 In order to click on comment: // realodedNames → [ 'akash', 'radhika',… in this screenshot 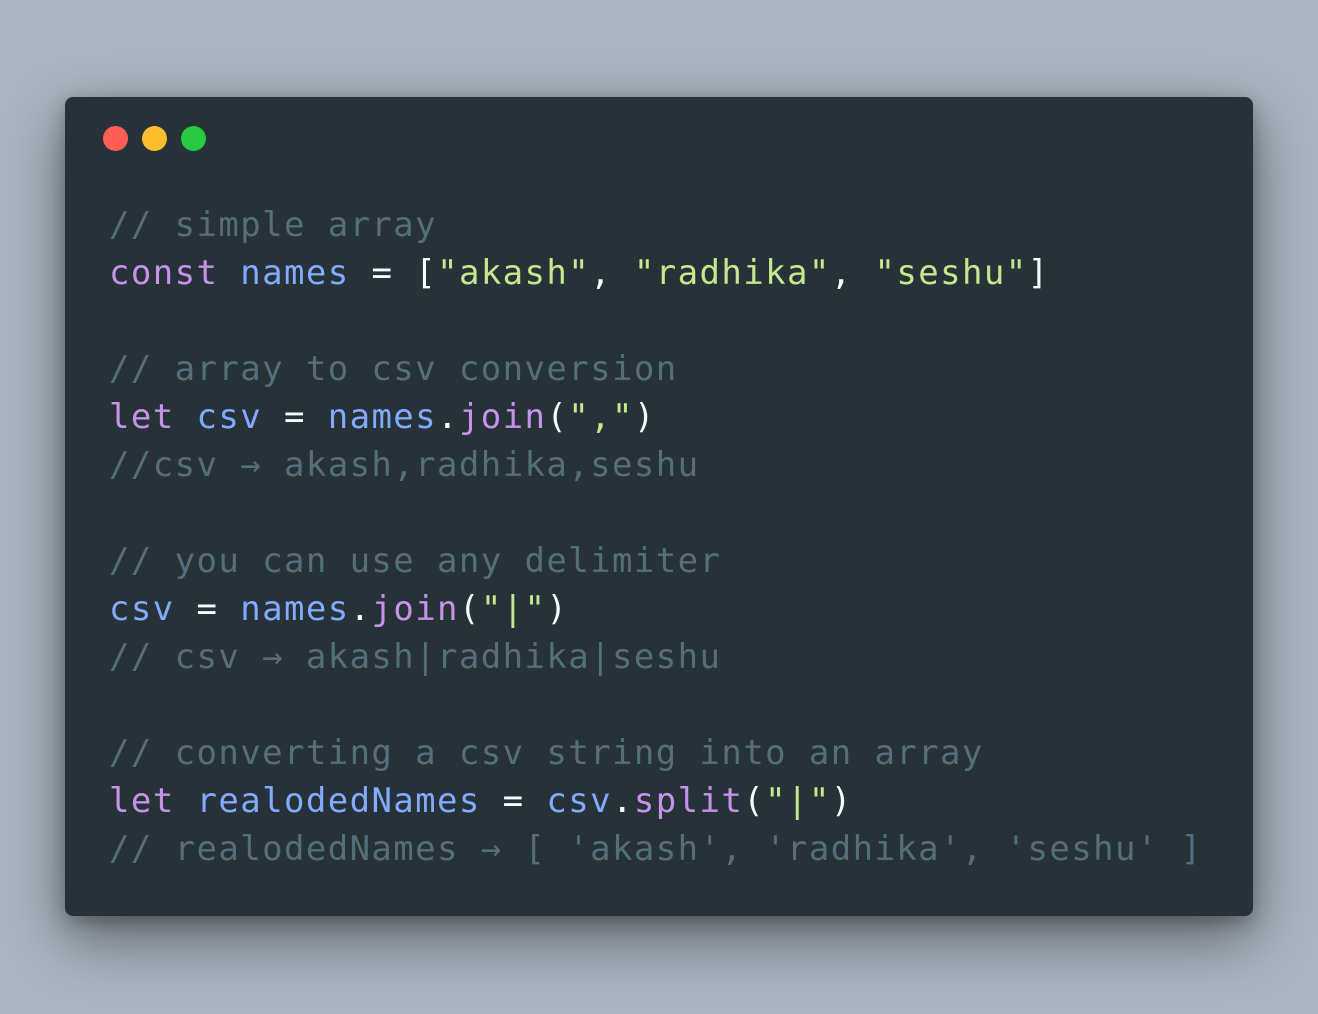, I will do `click(656, 849)`.